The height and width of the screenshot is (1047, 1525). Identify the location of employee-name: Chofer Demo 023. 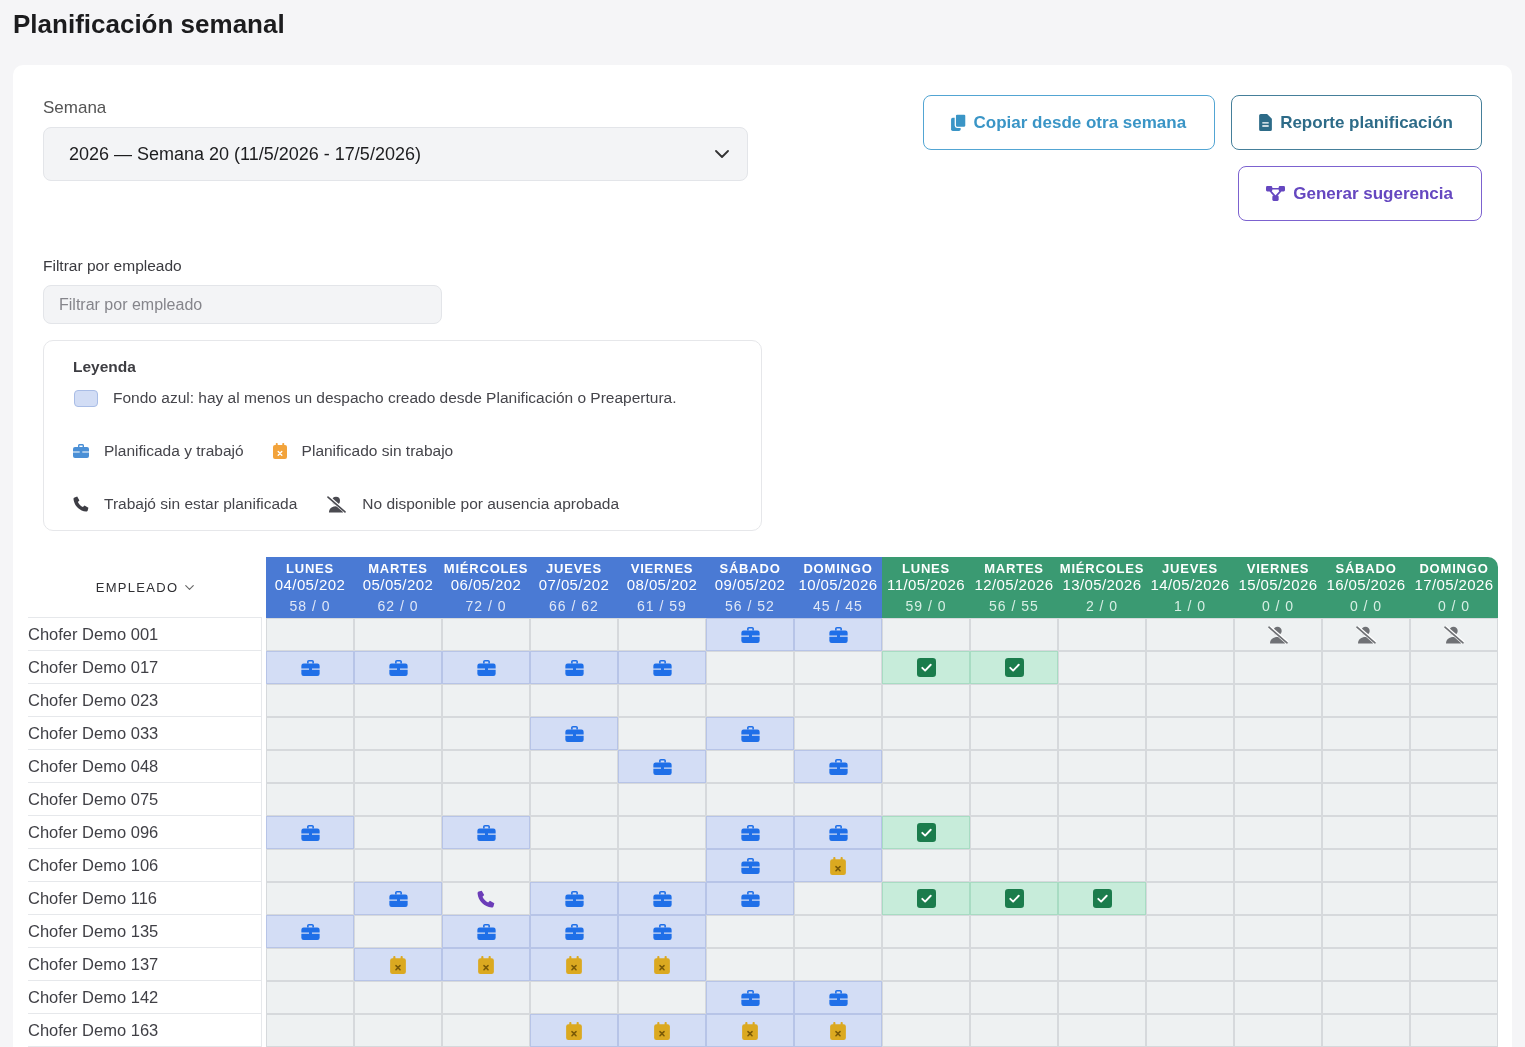
(145, 700).